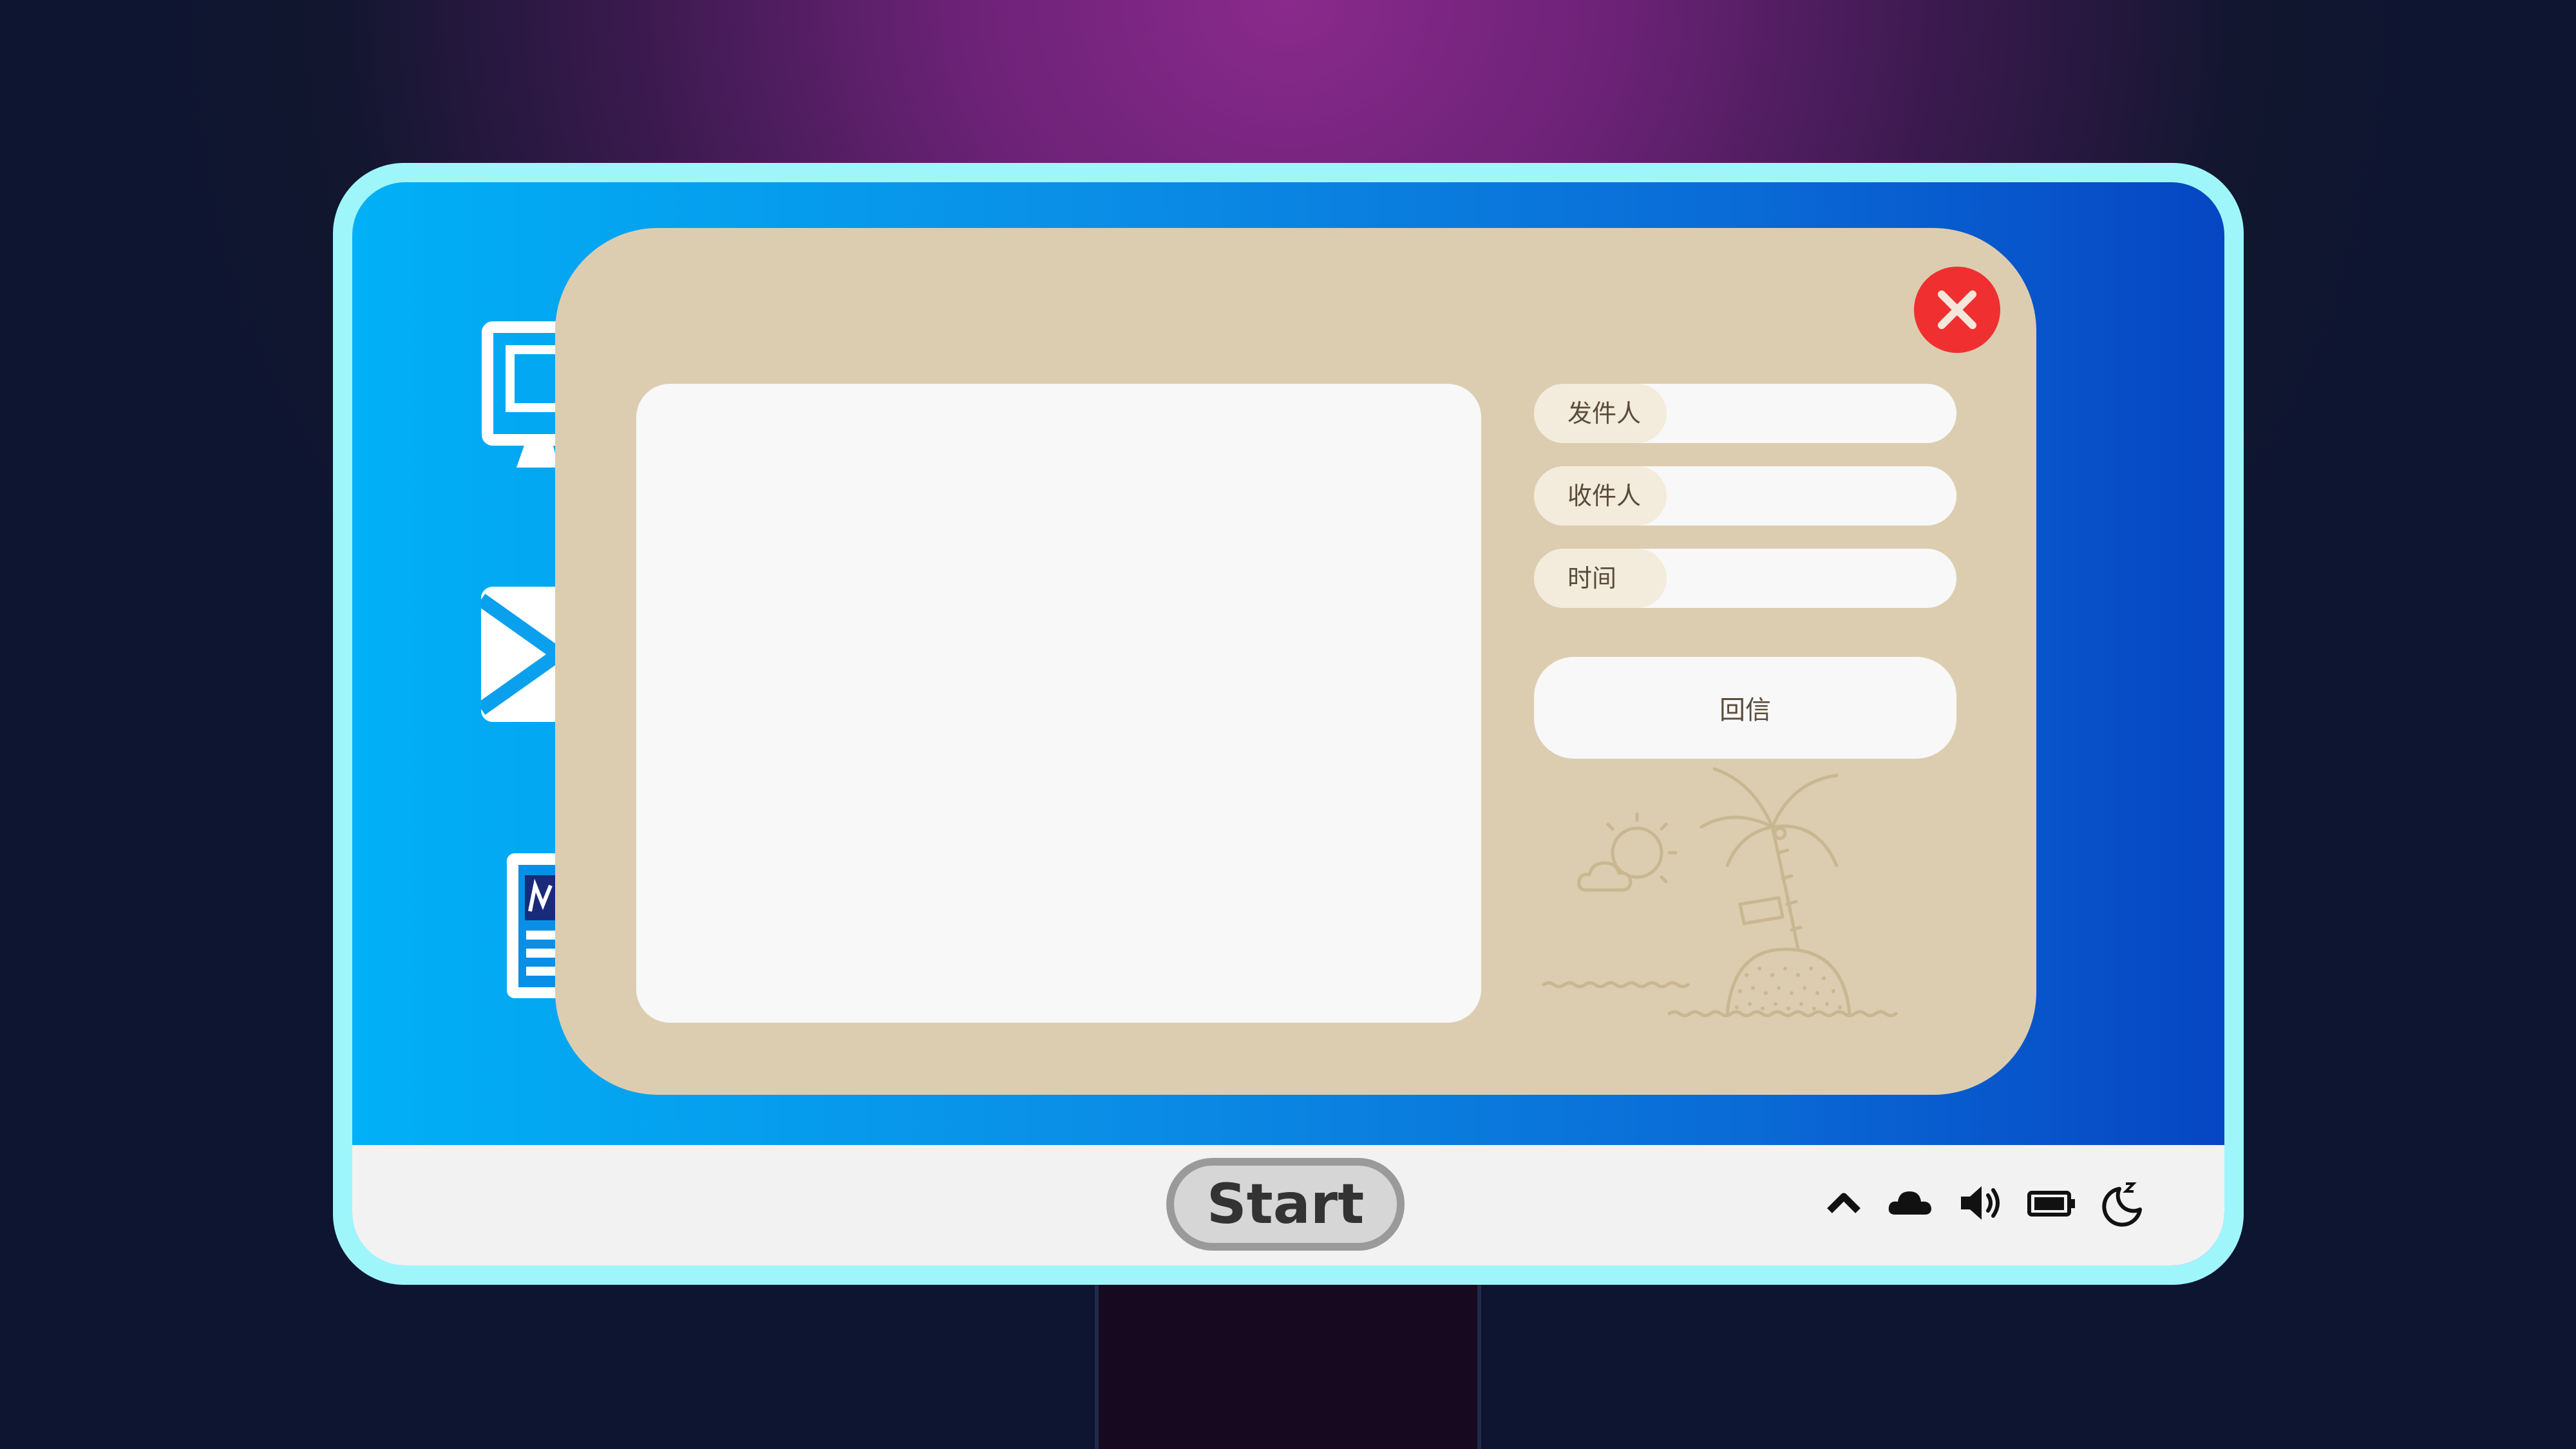 This screenshot has height=1449, width=2576. What do you see at coordinates (1059, 703) in the screenshot?
I see `message-body` at bounding box center [1059, 703].